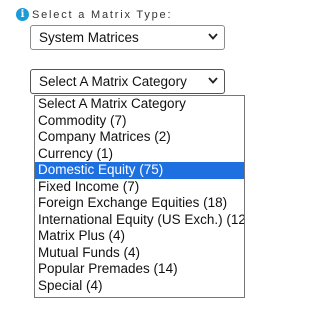 The width and height of the screenshot is (320, 321). Describe the element at coordinates (102, 15) in the screenshot. I see `matrix-type-label: Select a Matrix Type:` at that location.